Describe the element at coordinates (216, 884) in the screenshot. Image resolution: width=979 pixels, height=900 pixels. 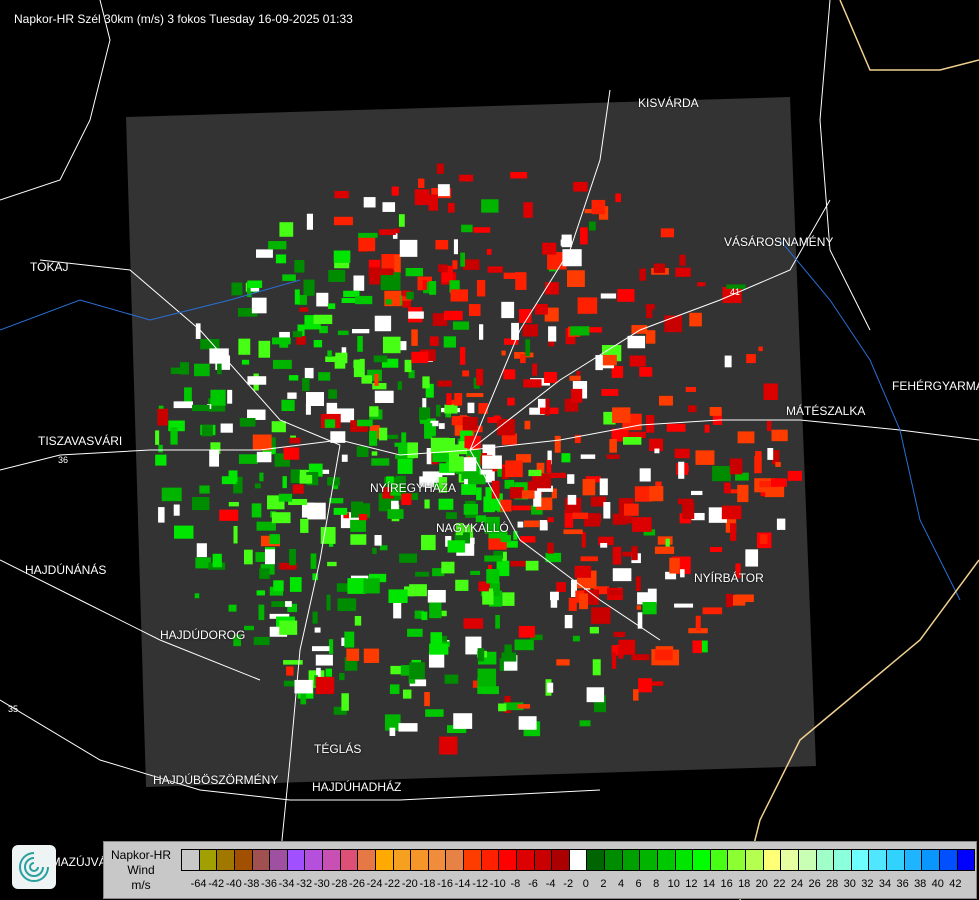
I see `legend-tick-label: -42` at that location.